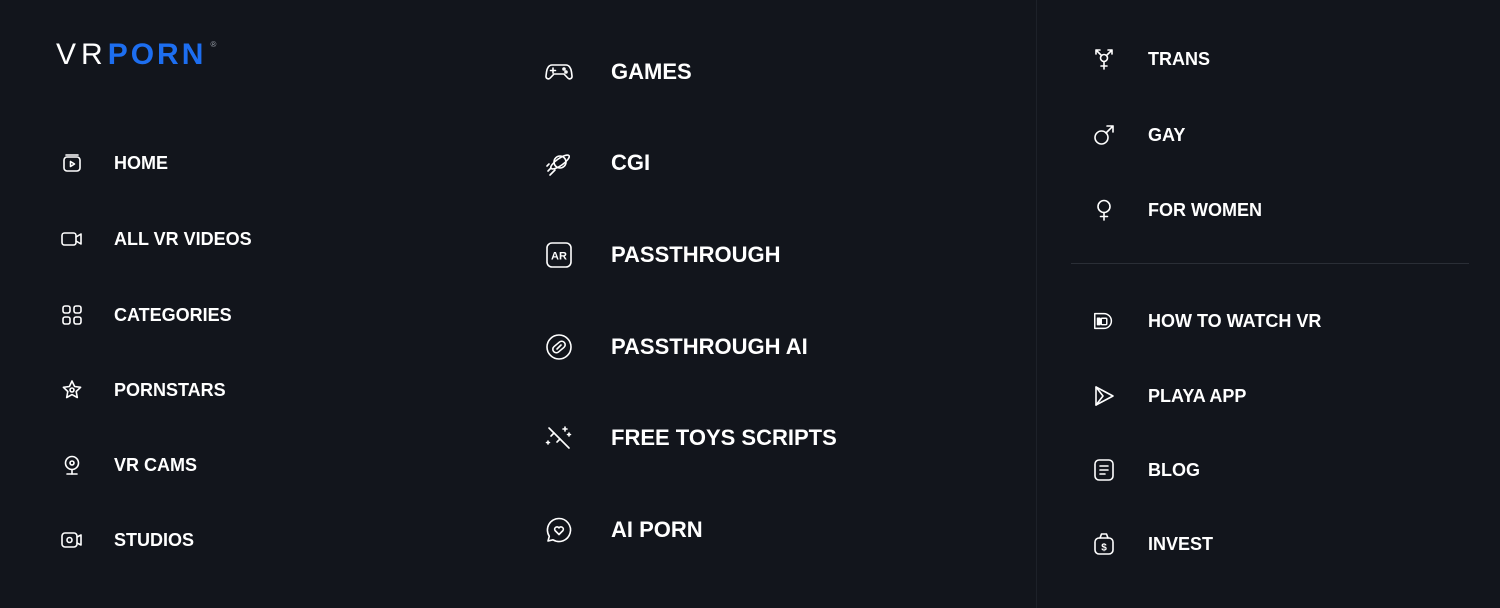 Image resolution: width=1500 pixels, height=608 pixels. I want to click on nav-item-label: STUDIOS, so click(154, 539).